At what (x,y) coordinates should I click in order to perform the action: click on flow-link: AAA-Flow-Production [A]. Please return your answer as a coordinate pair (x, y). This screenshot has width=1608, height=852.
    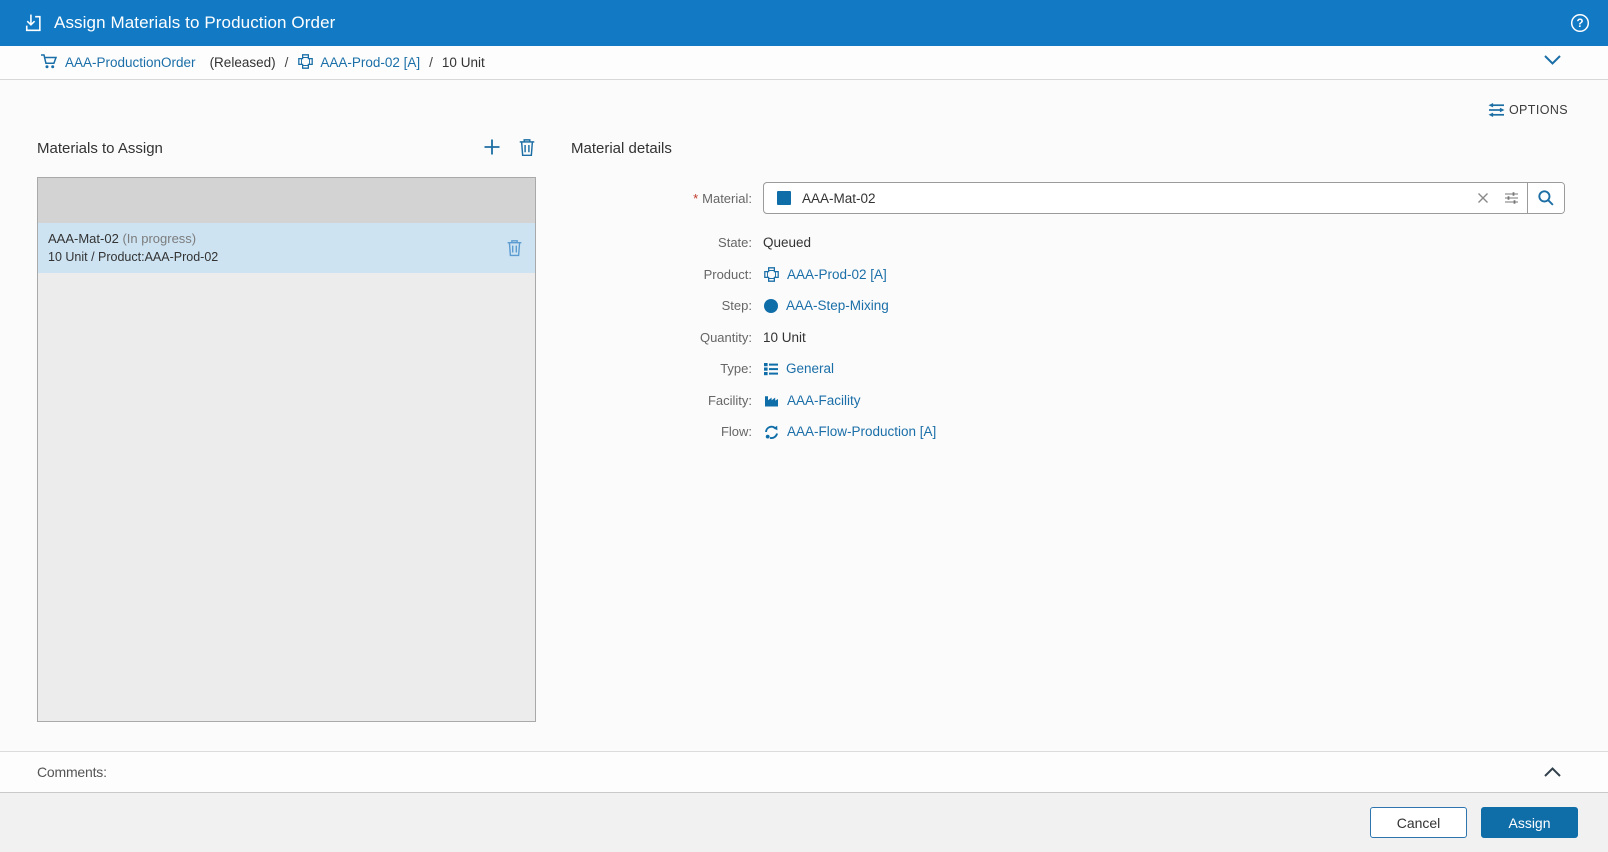
    Looking at the image, I should click on (861, 431).